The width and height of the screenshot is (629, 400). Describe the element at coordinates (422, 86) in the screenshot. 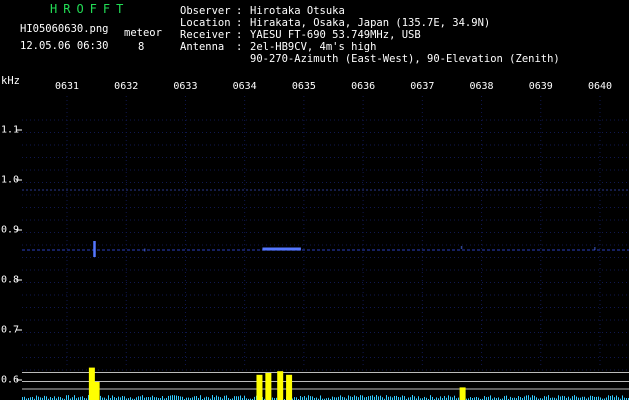

I see `time-tick: 0637` at that location.